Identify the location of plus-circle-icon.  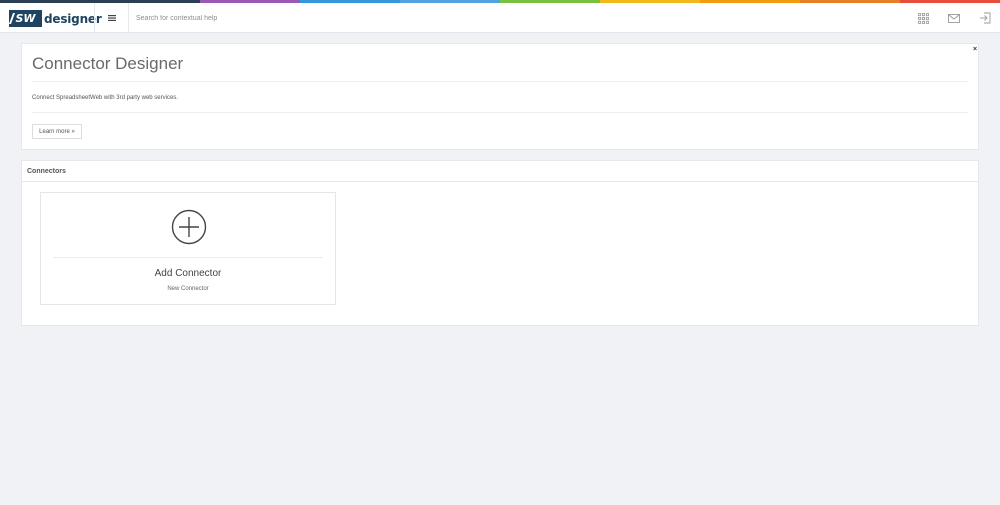
(189, 227).